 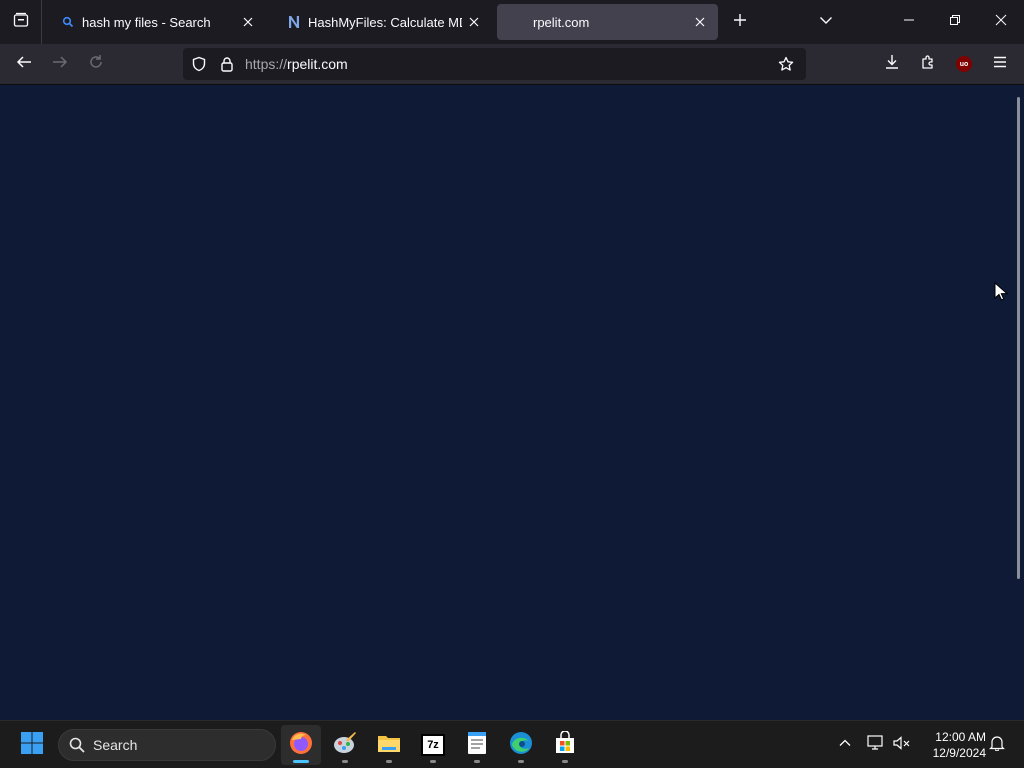 What do you see at coordinates (167, 745) in the screenshot?
I see `taskbar-search-box: Search` at bounding box center [167, 745].